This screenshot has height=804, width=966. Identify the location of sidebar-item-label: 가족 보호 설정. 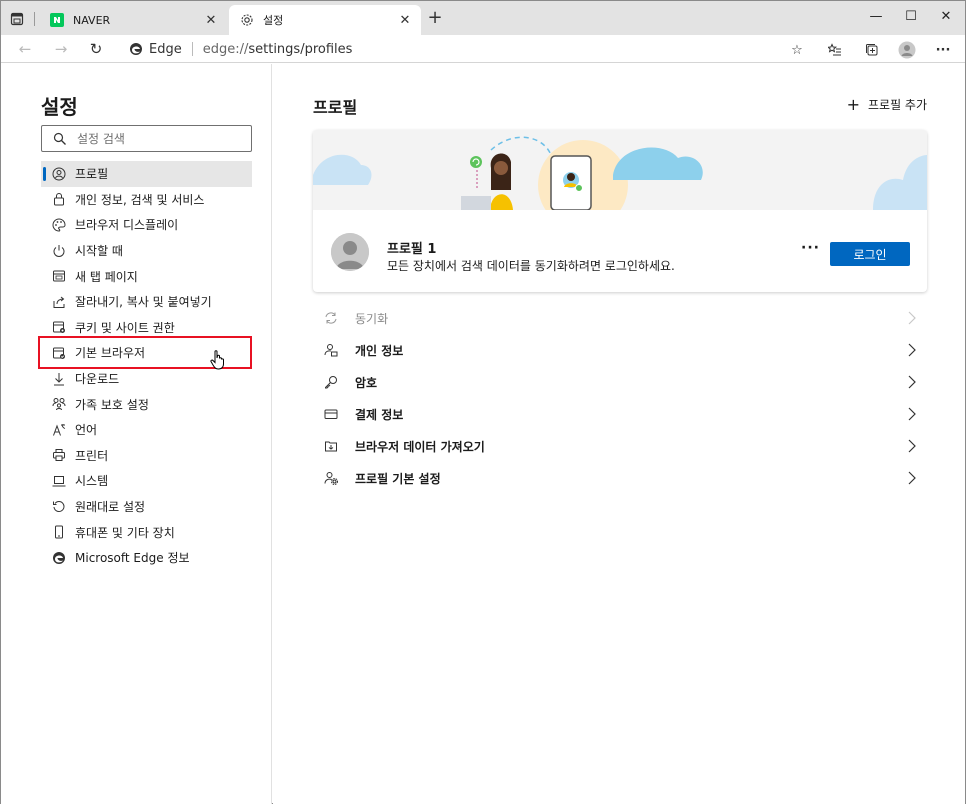
(112, 404).